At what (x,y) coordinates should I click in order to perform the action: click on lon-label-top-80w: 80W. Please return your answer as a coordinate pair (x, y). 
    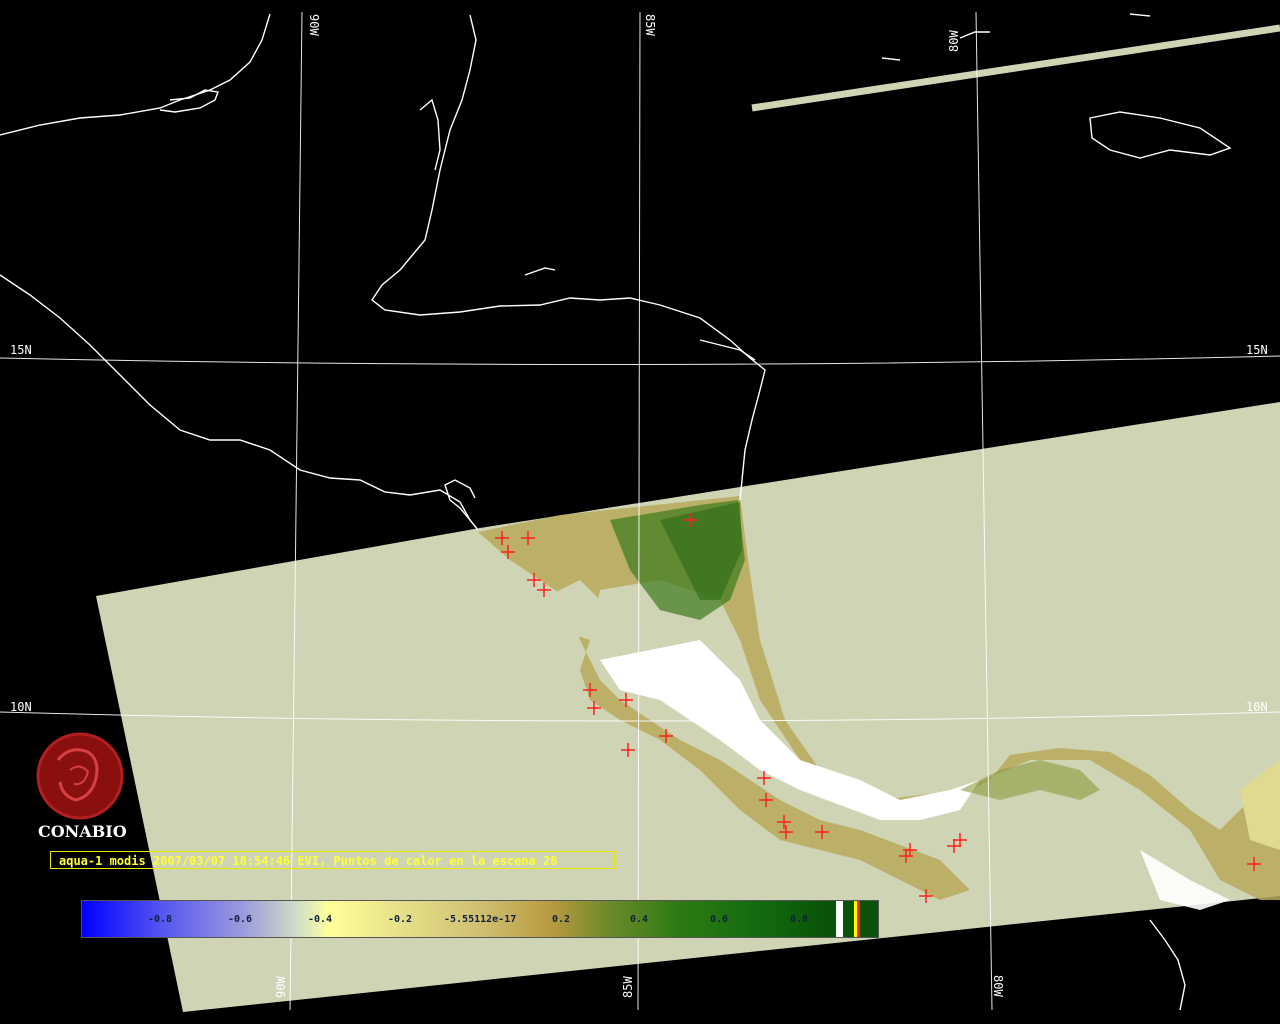
    Looking at the image, I should click on (954, 41).